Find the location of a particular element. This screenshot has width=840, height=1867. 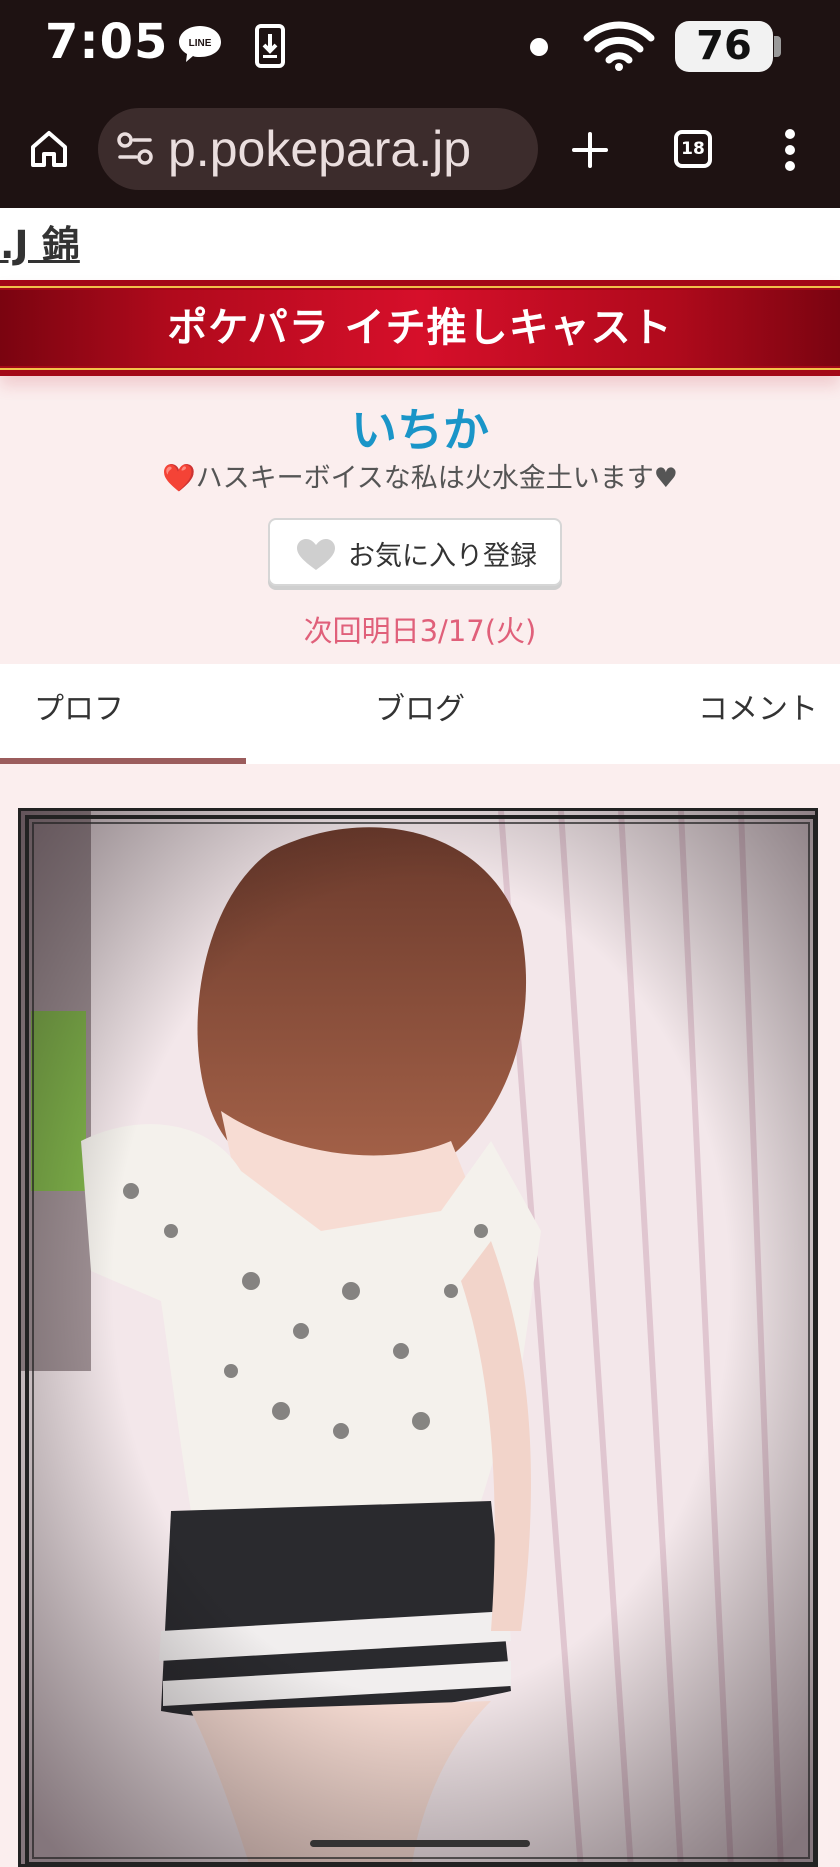

active-tab-indicator is located at coordinates (123, 761).